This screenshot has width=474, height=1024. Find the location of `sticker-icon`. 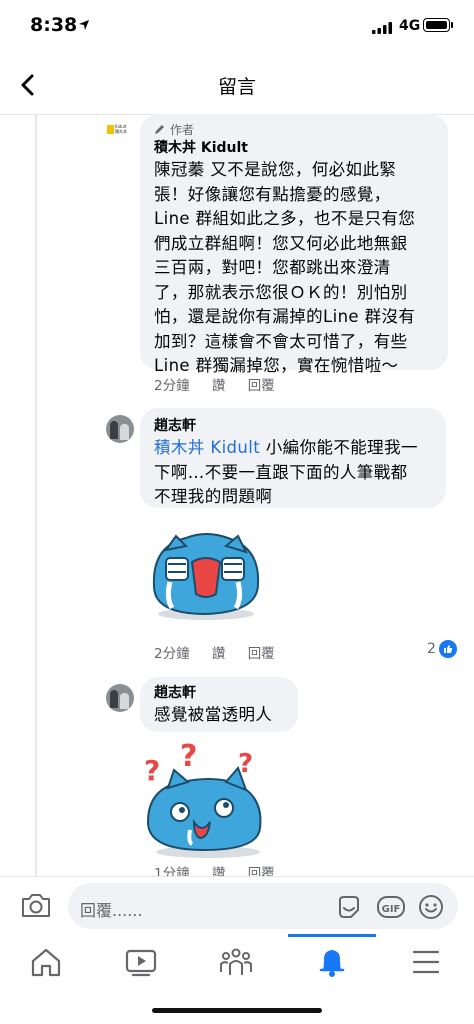

sticker-icon is located at coordinates (349, 907).